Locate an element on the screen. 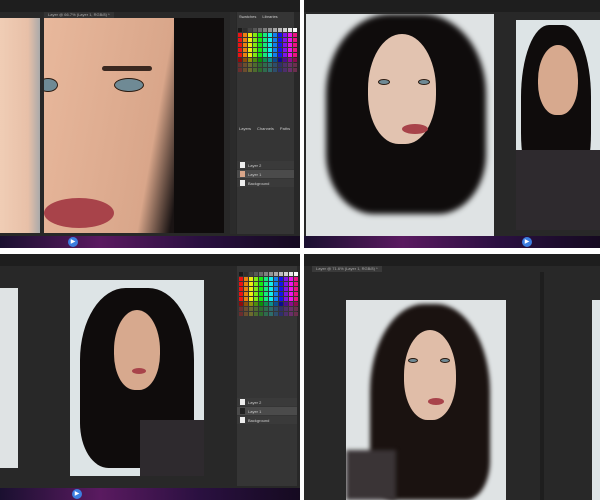 The height and width of the screenshot is (500, 600). swatch-grid is located at coordinates (267, 50).